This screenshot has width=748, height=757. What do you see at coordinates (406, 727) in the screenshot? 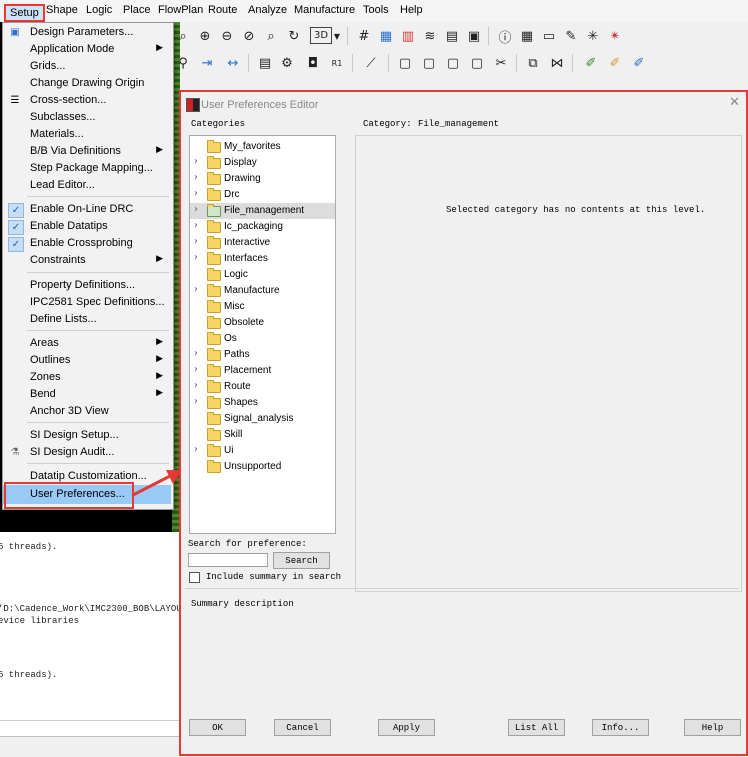
I see `apply-button: Apply` at bounding box center [406, 727].